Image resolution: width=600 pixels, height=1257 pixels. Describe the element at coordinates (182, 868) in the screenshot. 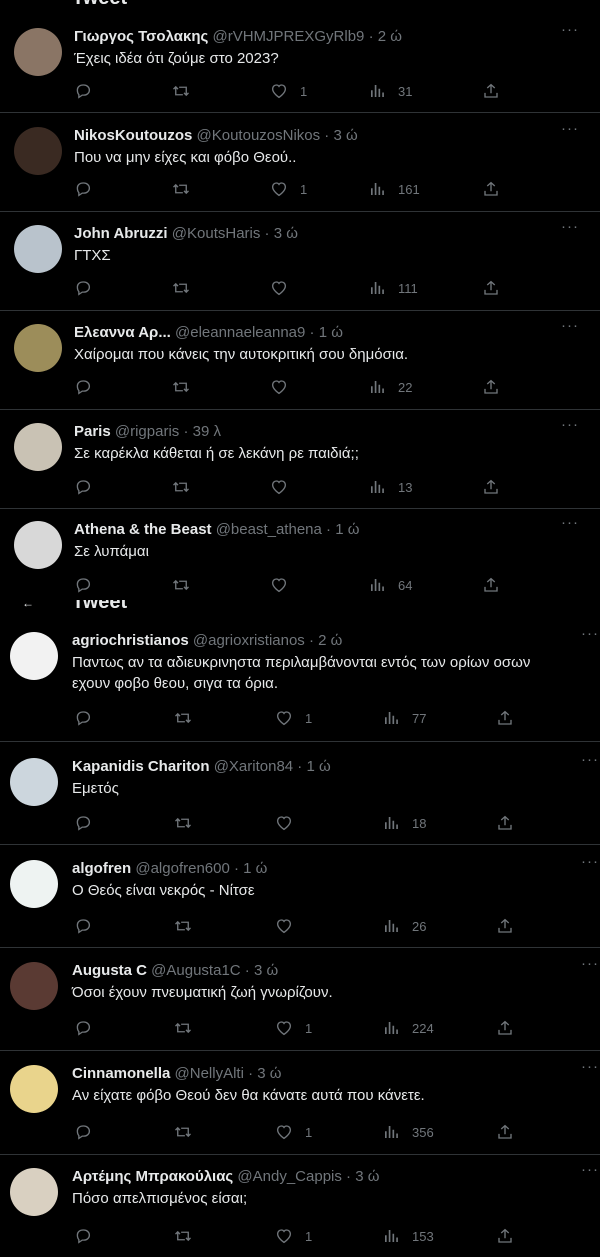

I see `user-handle: @algofren600` at that location.